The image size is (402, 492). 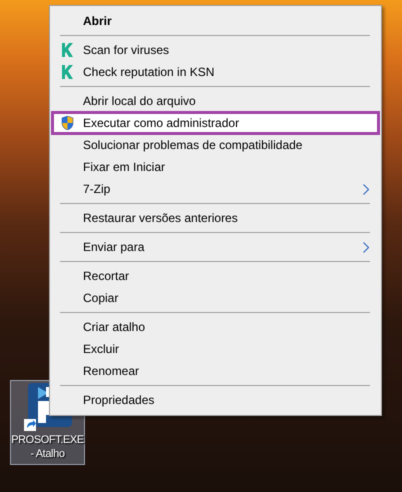 I want to click on menu-item: Excluir, so click(x=215, y=349).